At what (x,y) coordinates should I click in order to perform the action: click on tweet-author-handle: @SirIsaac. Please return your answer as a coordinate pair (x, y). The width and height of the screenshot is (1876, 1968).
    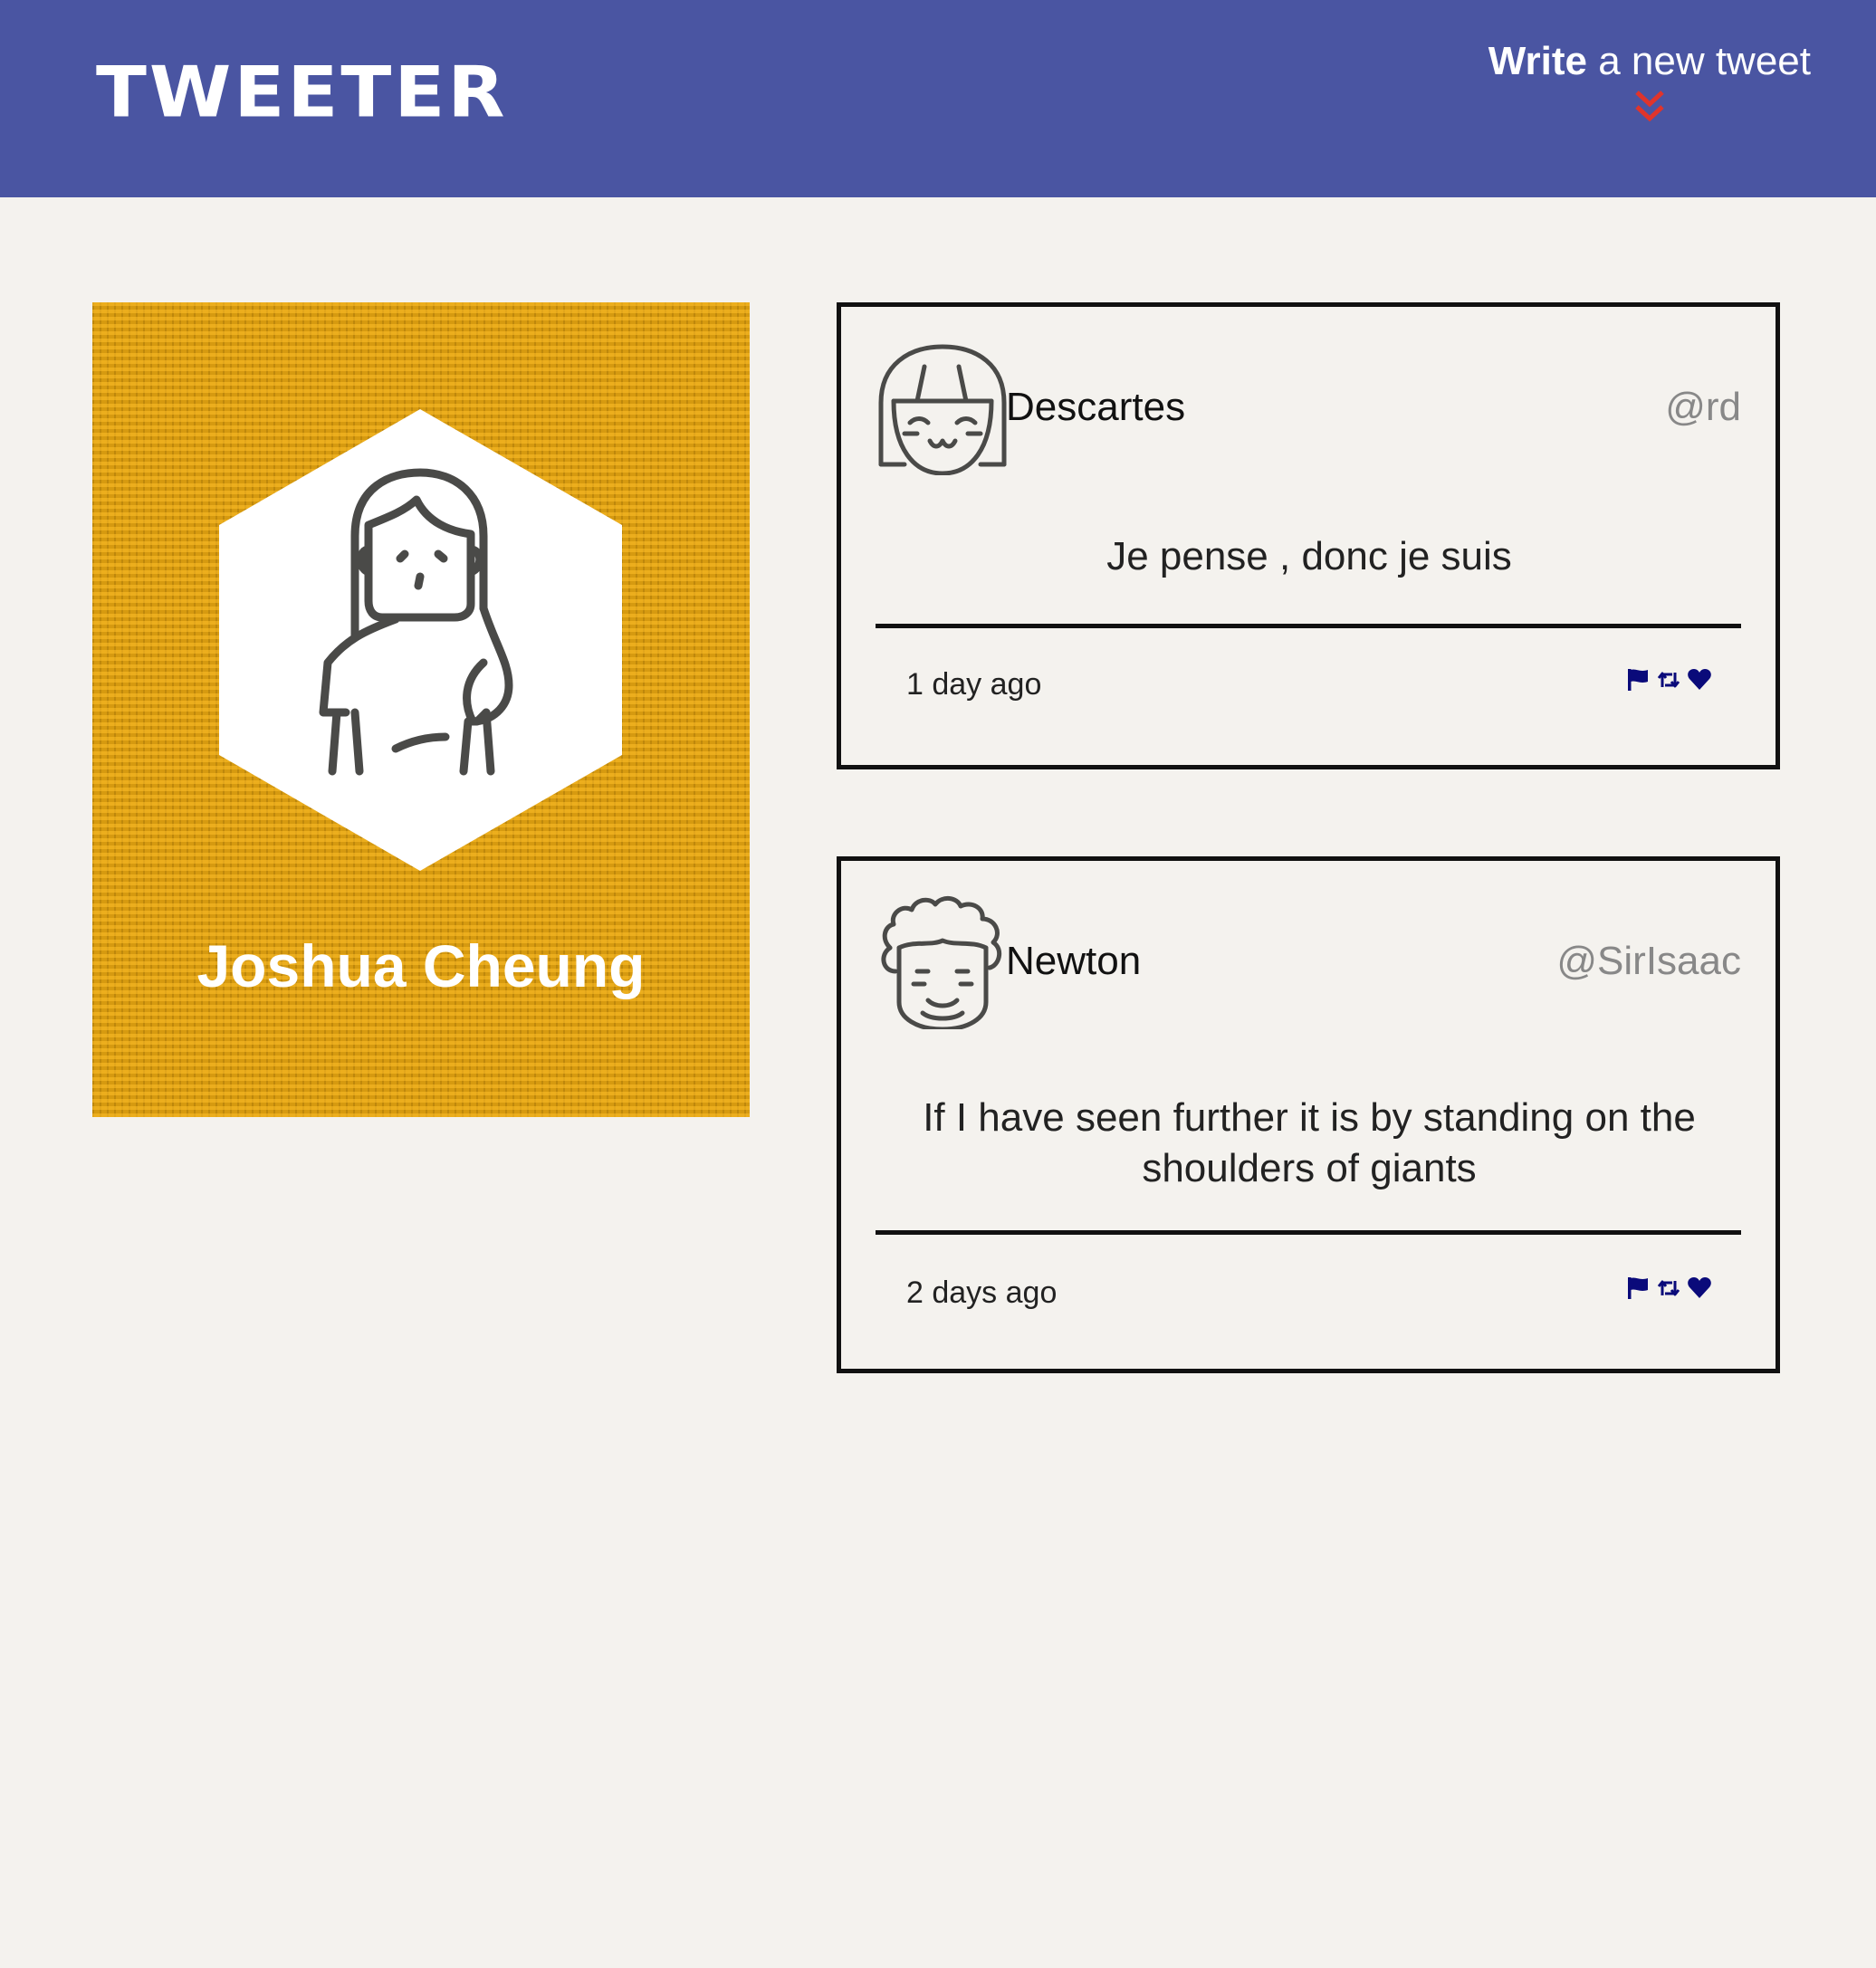
    Looking at the image, I should click on (1648, 961).